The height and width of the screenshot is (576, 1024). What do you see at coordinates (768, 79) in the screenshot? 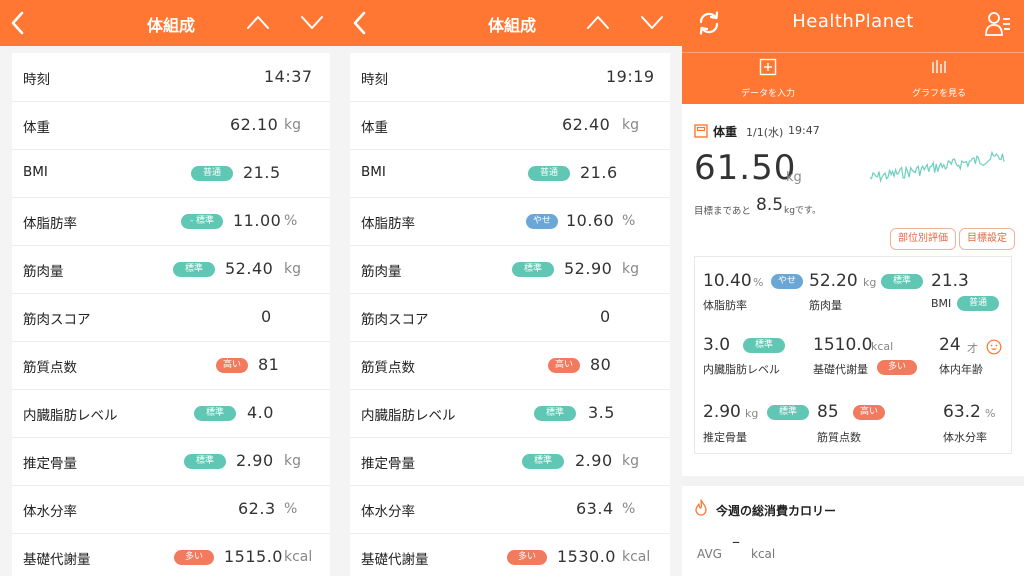
I see `data-input-button: データを入力` at bounding box center [768, 79].